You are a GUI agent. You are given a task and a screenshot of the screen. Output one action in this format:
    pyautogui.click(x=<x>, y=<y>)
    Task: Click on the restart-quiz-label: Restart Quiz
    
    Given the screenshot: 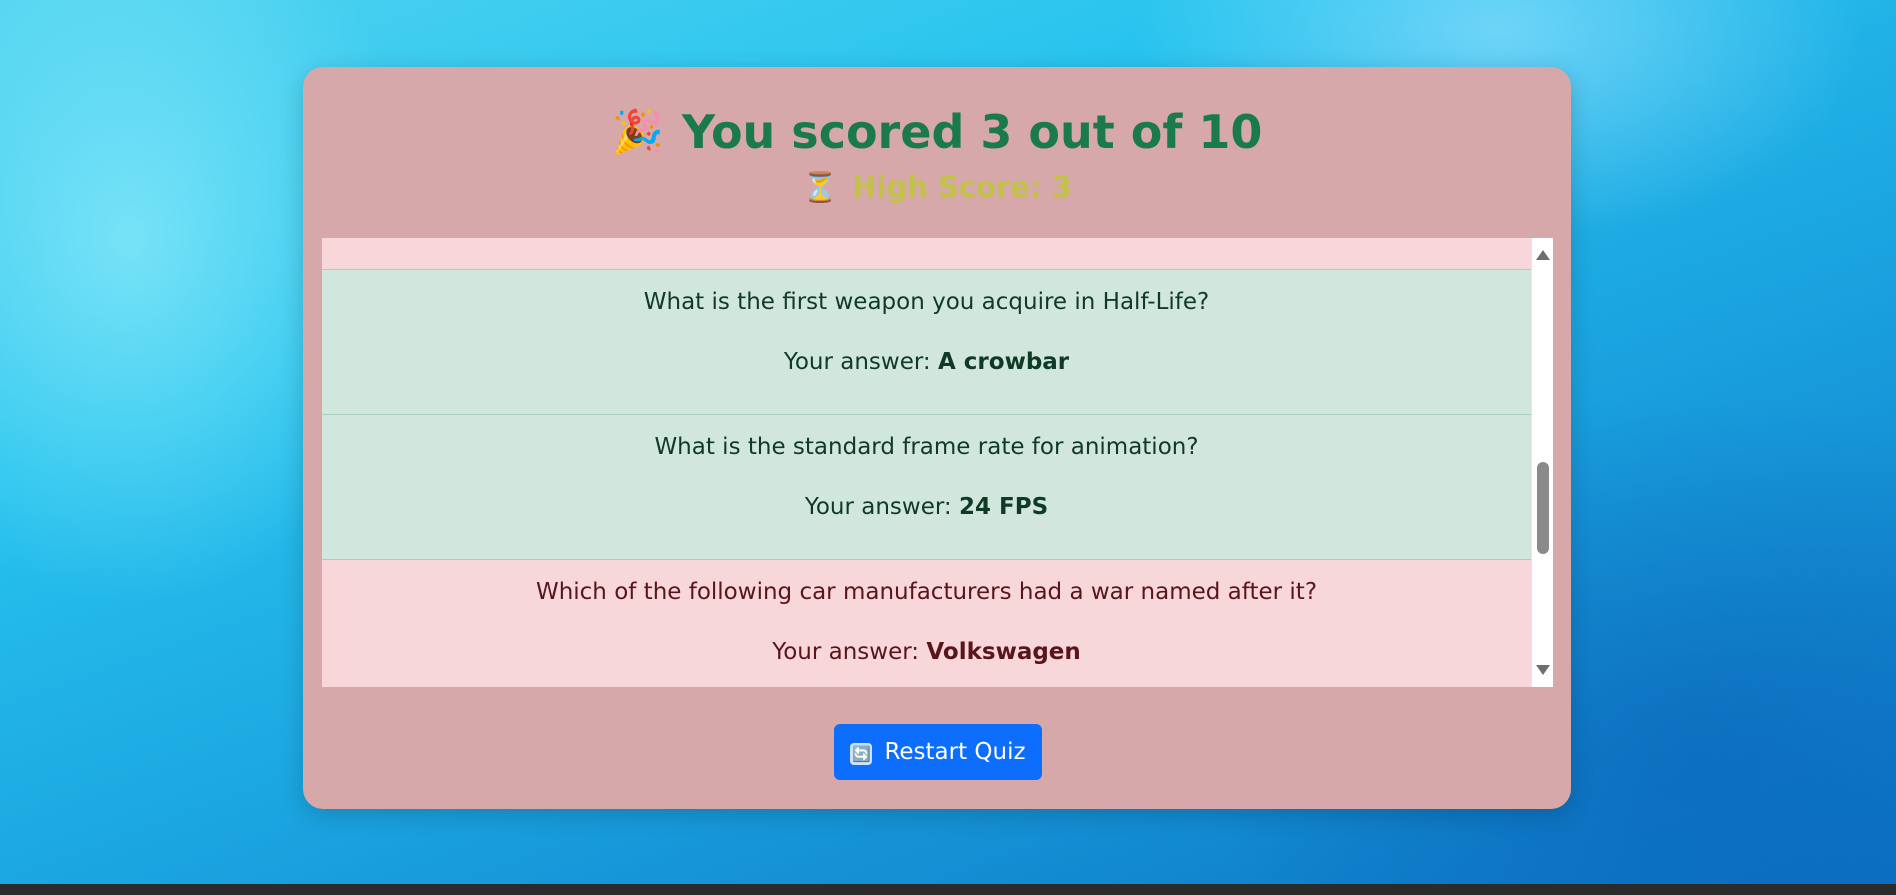 What is the action you would take?
    pyautogui.click(x=955, y=752)
    